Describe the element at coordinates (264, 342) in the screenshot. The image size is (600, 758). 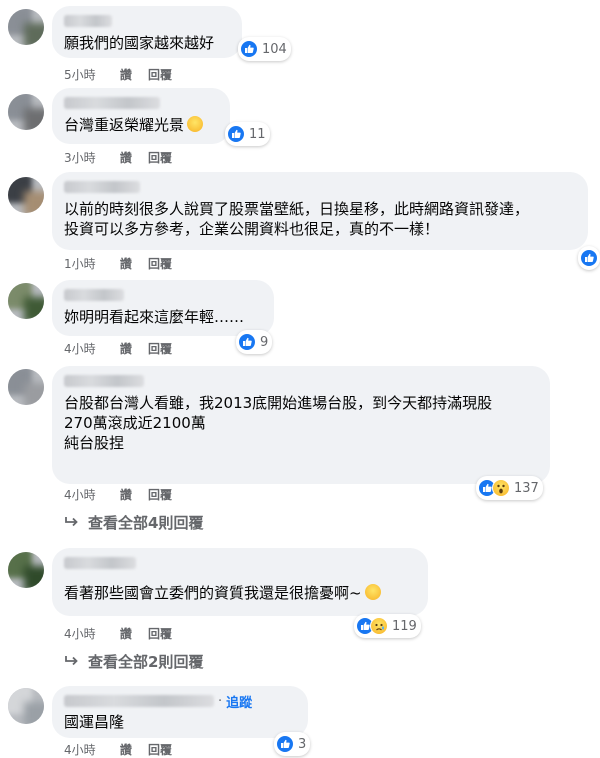
I see `reaction-count: 9` at that location.